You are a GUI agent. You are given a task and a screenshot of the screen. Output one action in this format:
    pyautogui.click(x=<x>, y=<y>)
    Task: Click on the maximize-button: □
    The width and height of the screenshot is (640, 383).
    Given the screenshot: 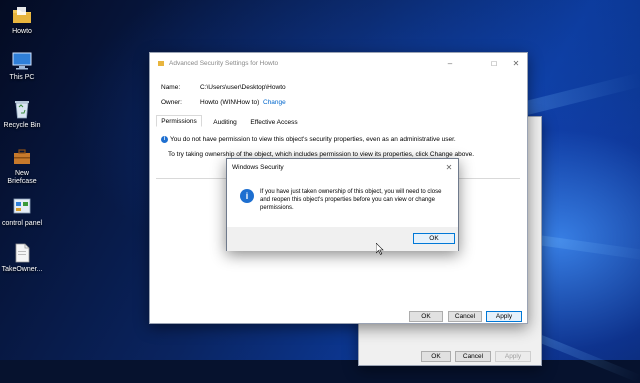 What is the action you would take?
    pyautogui.click(x=494, y=63)
    